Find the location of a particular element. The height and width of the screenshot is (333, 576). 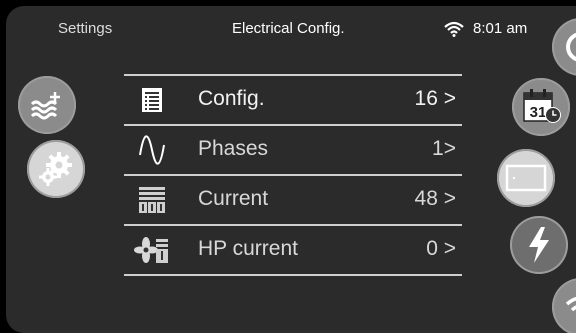

menu-item-value: 0 > is located at coordinates (441, 248).